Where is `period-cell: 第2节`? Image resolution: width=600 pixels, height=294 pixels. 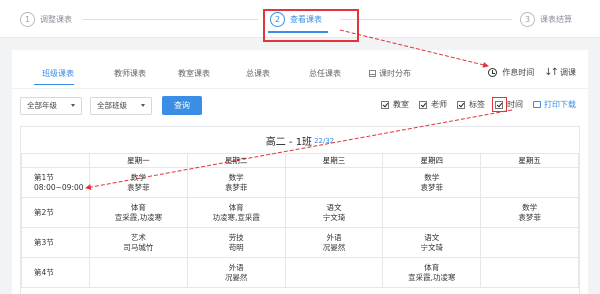
period-cell: 第2节 is located at coordinates (55, 212).